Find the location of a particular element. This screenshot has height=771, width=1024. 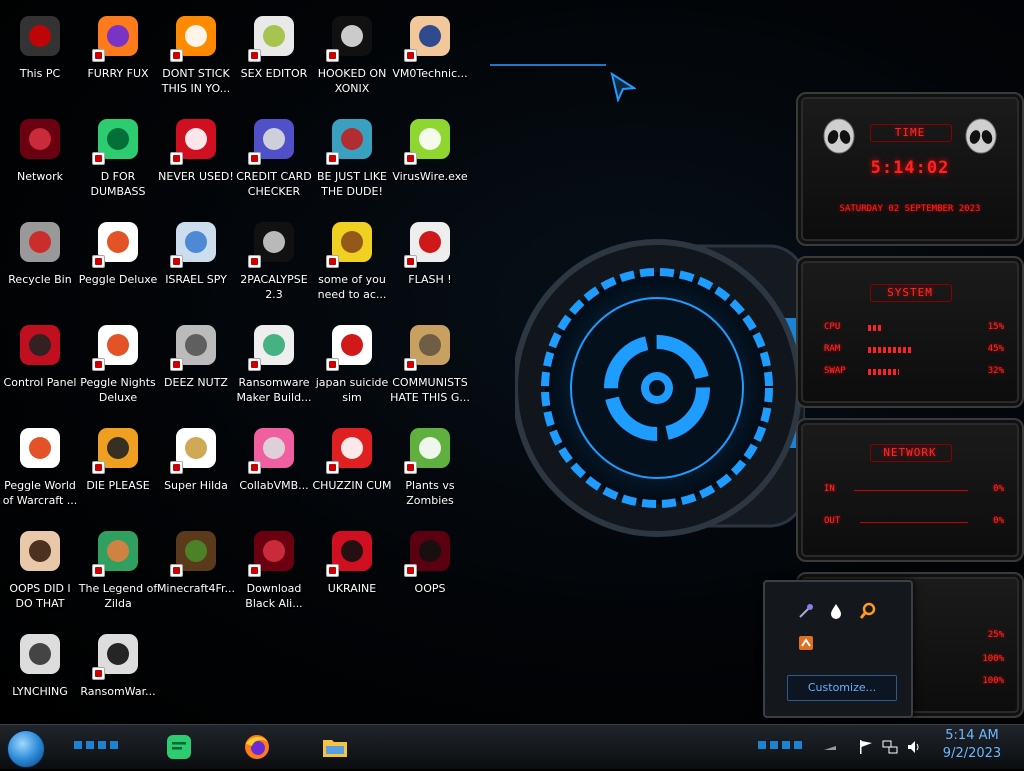

desktop-icon-label: SEX EDITOR is located at coordinates (274, 73).